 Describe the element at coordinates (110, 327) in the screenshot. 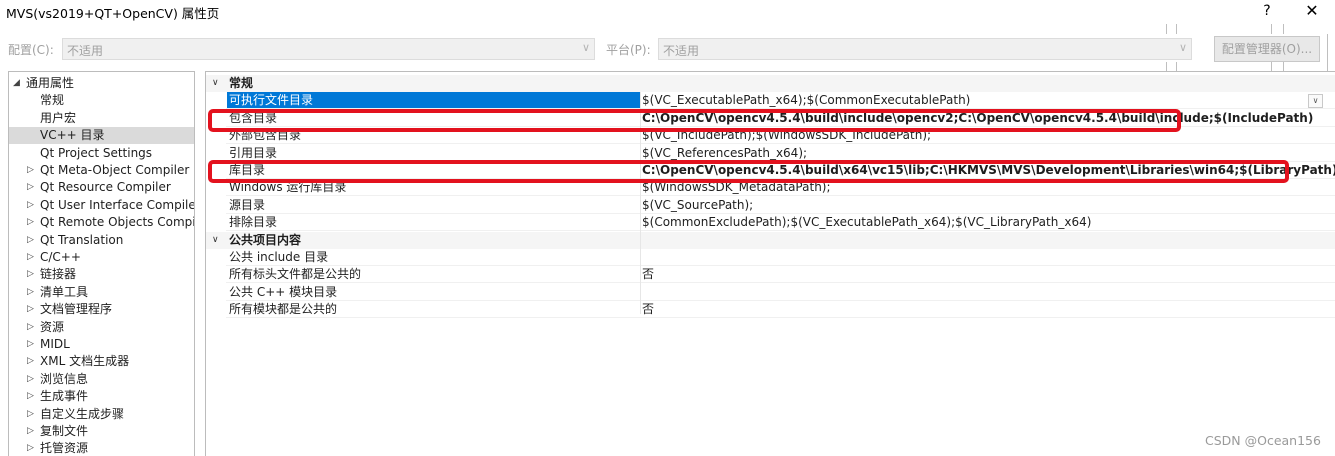

I see `tree-item: ▷ 资源` at that location.